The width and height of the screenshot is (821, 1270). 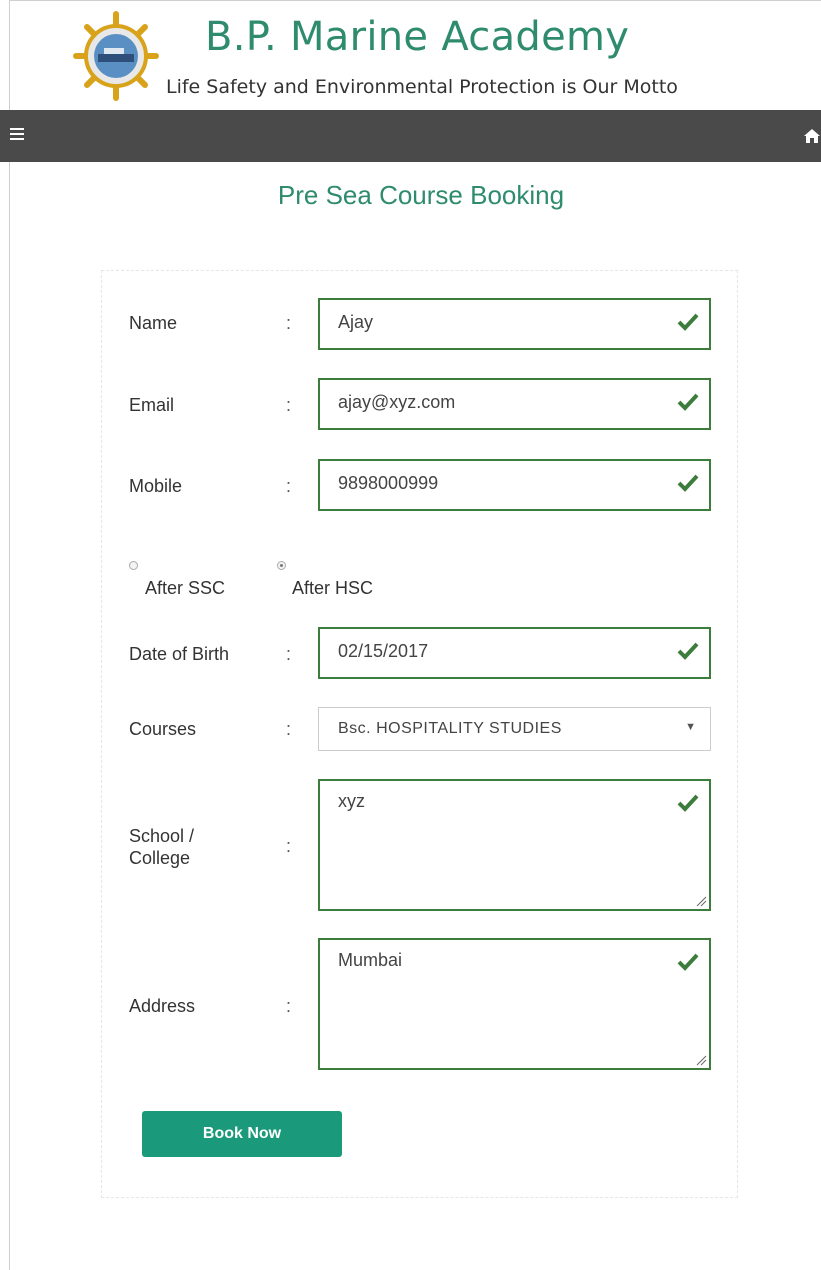 What do you see at coordinates (152, 405) in the screenshot?
I see `email-label: Email` at bounding box center [152, 405].